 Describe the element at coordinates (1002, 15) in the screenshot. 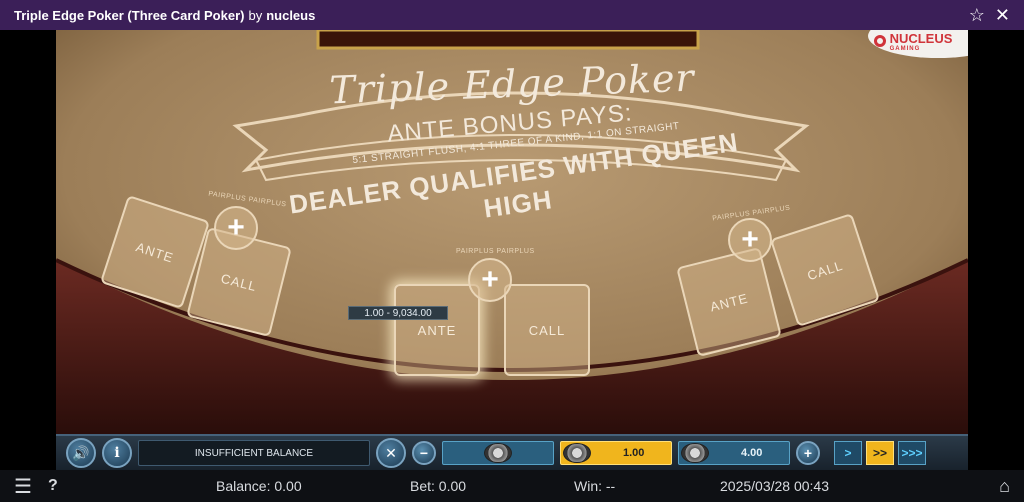

I see `close-icon: ✕` at that location.